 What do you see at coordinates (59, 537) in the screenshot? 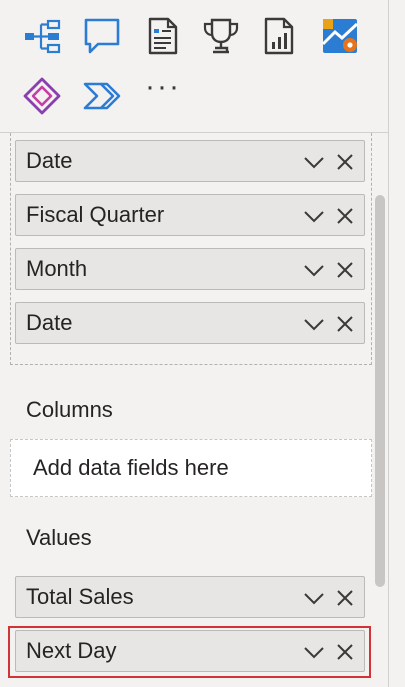
I see `values-section-title: Values` at bounding box center [59, 537].